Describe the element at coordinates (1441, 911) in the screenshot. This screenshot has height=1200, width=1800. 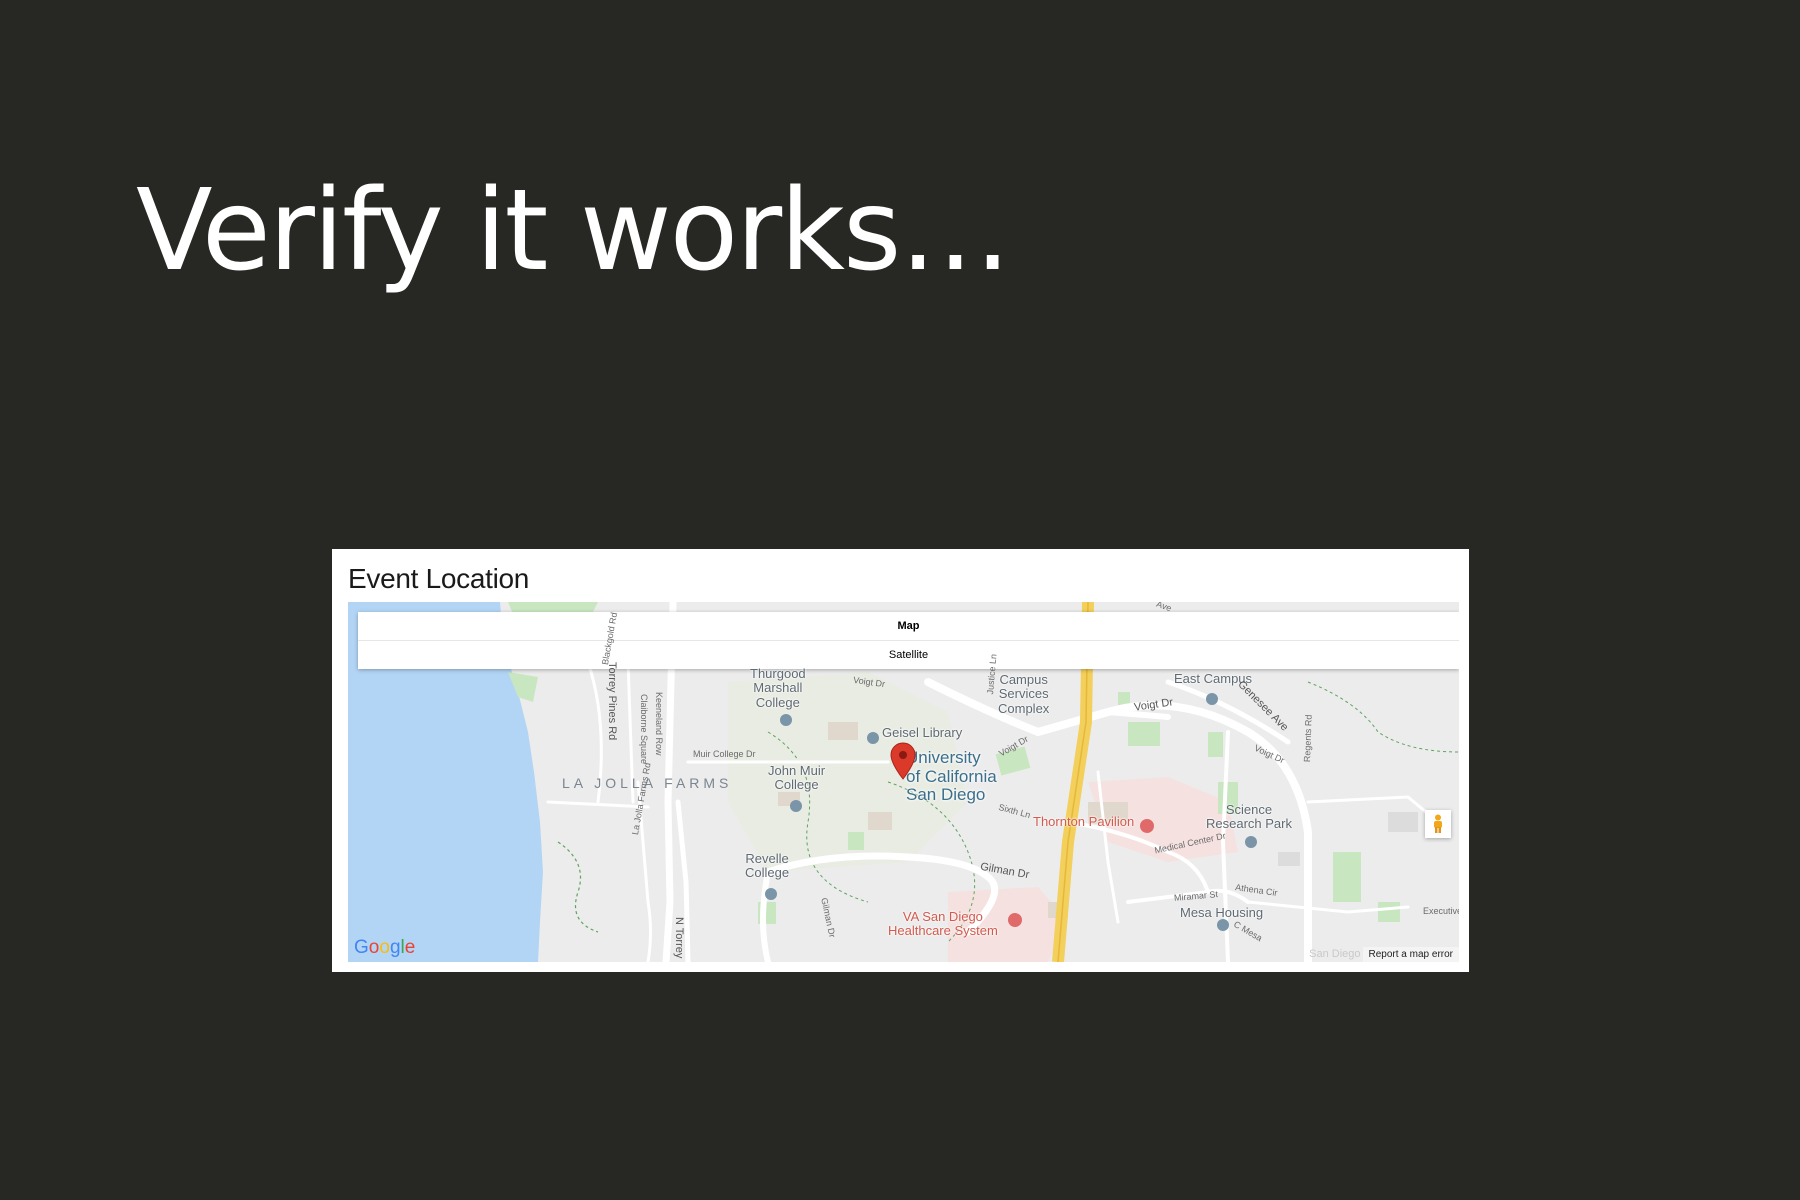
I see `street-executive: Executive` at that location.